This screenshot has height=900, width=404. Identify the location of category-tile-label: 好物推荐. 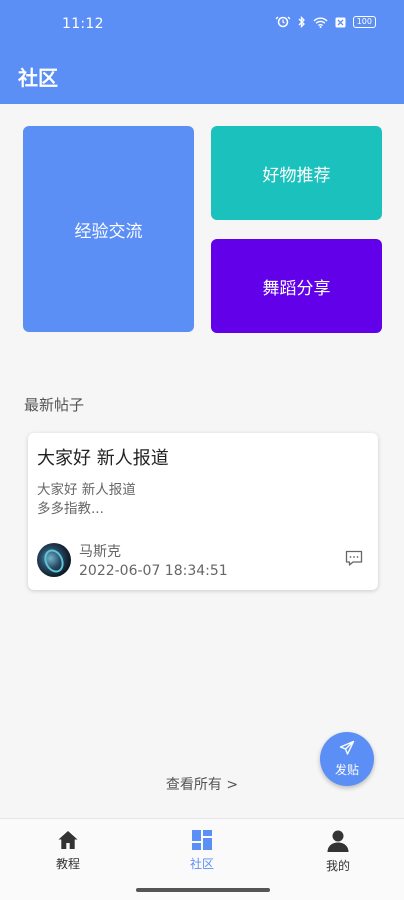
(296, 175).